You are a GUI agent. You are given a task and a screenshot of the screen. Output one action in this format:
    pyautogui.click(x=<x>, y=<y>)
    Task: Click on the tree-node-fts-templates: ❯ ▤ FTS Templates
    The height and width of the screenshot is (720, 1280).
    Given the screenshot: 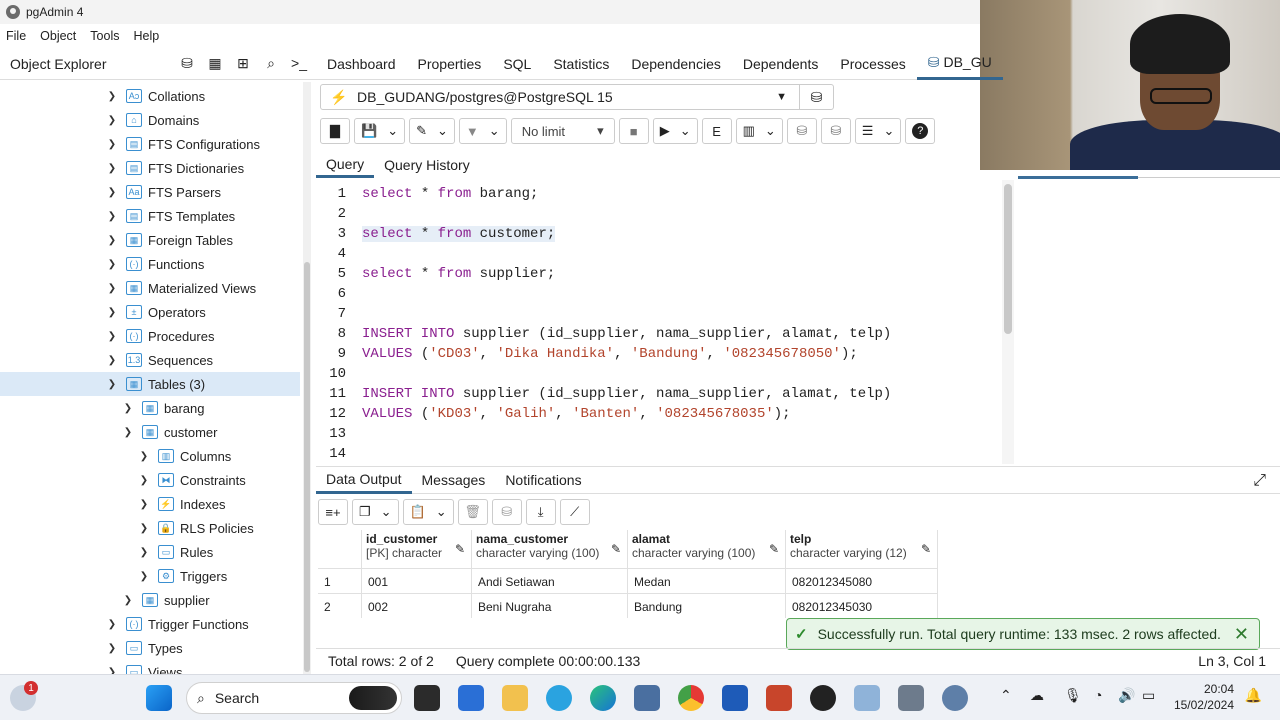 What is the action you would take?
    pyautogui.click(x=150, y=216)
    